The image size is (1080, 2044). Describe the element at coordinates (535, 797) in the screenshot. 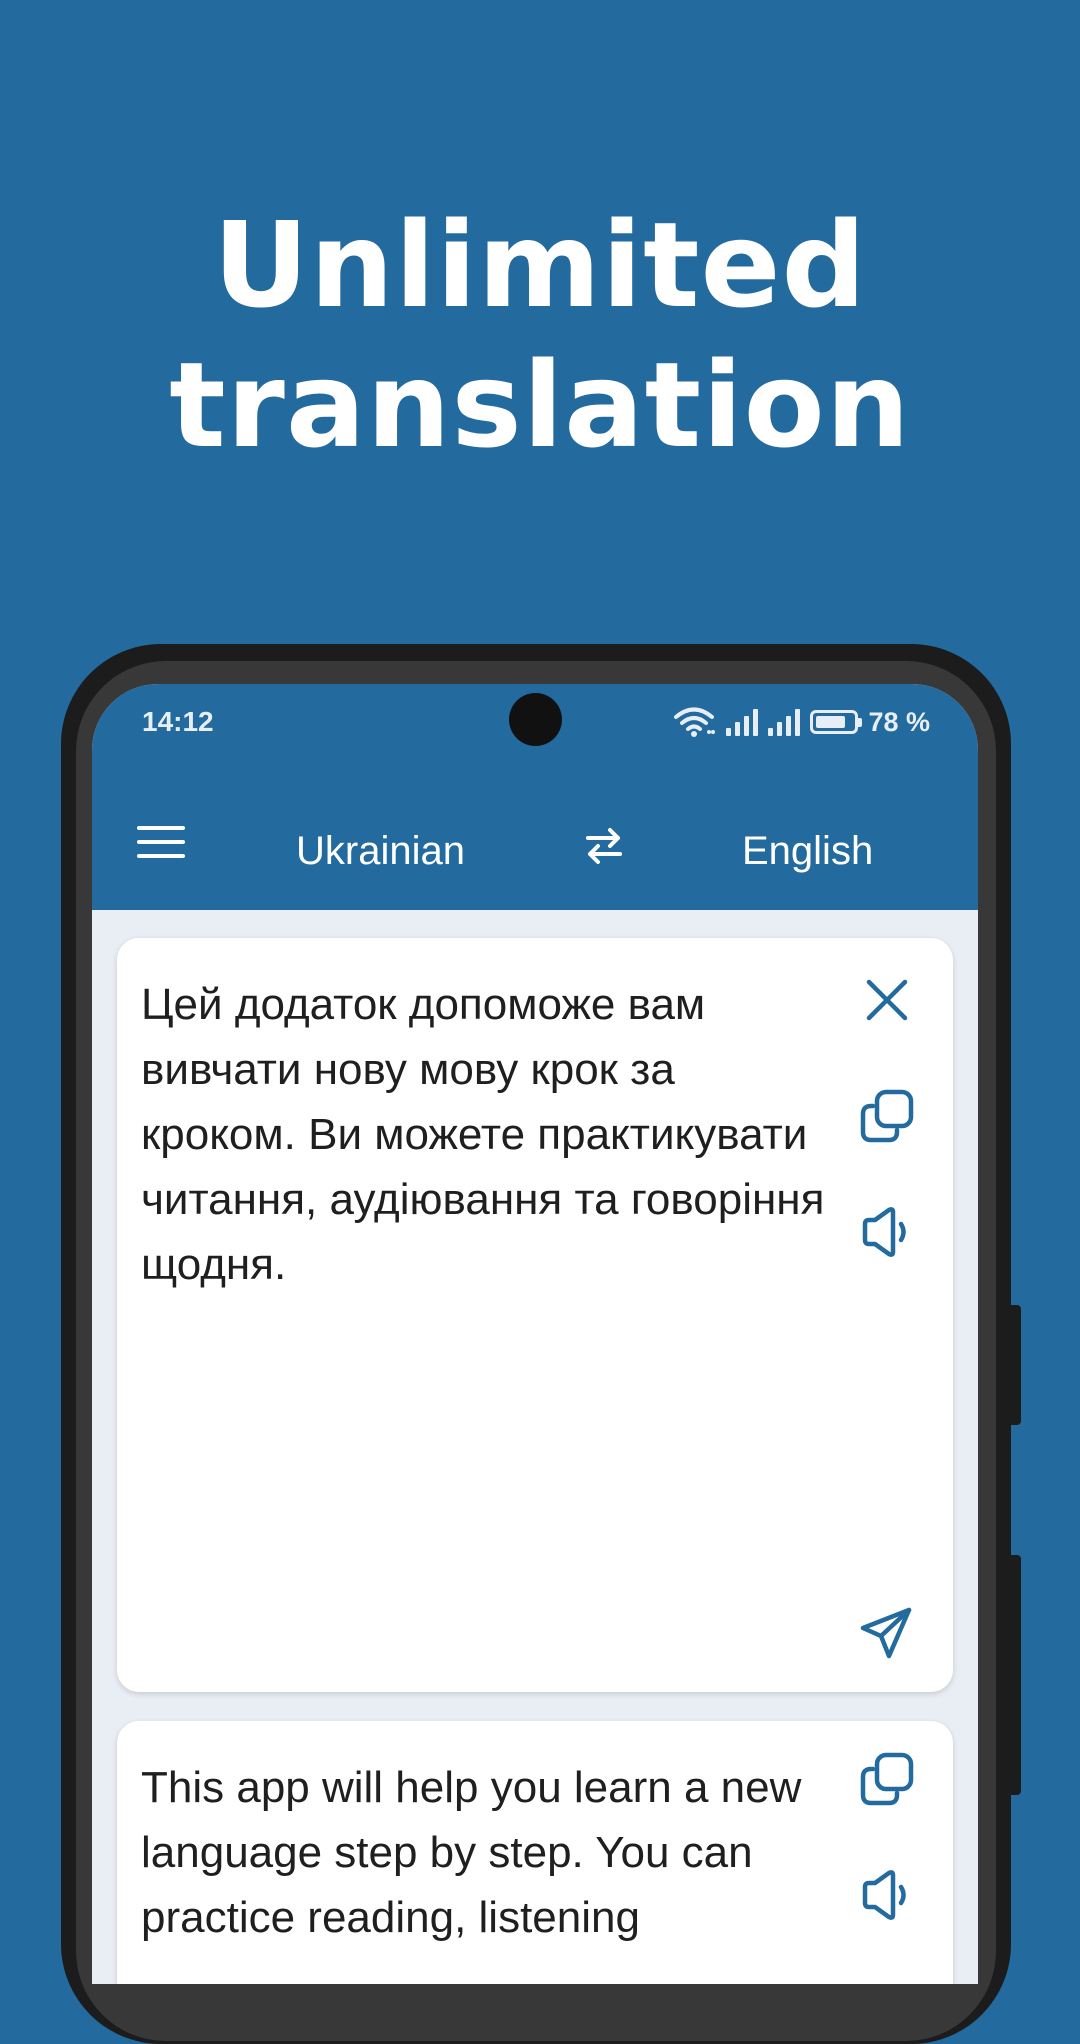

I see `app-bar: 14:12 78 % Ukrainian English` at that location.